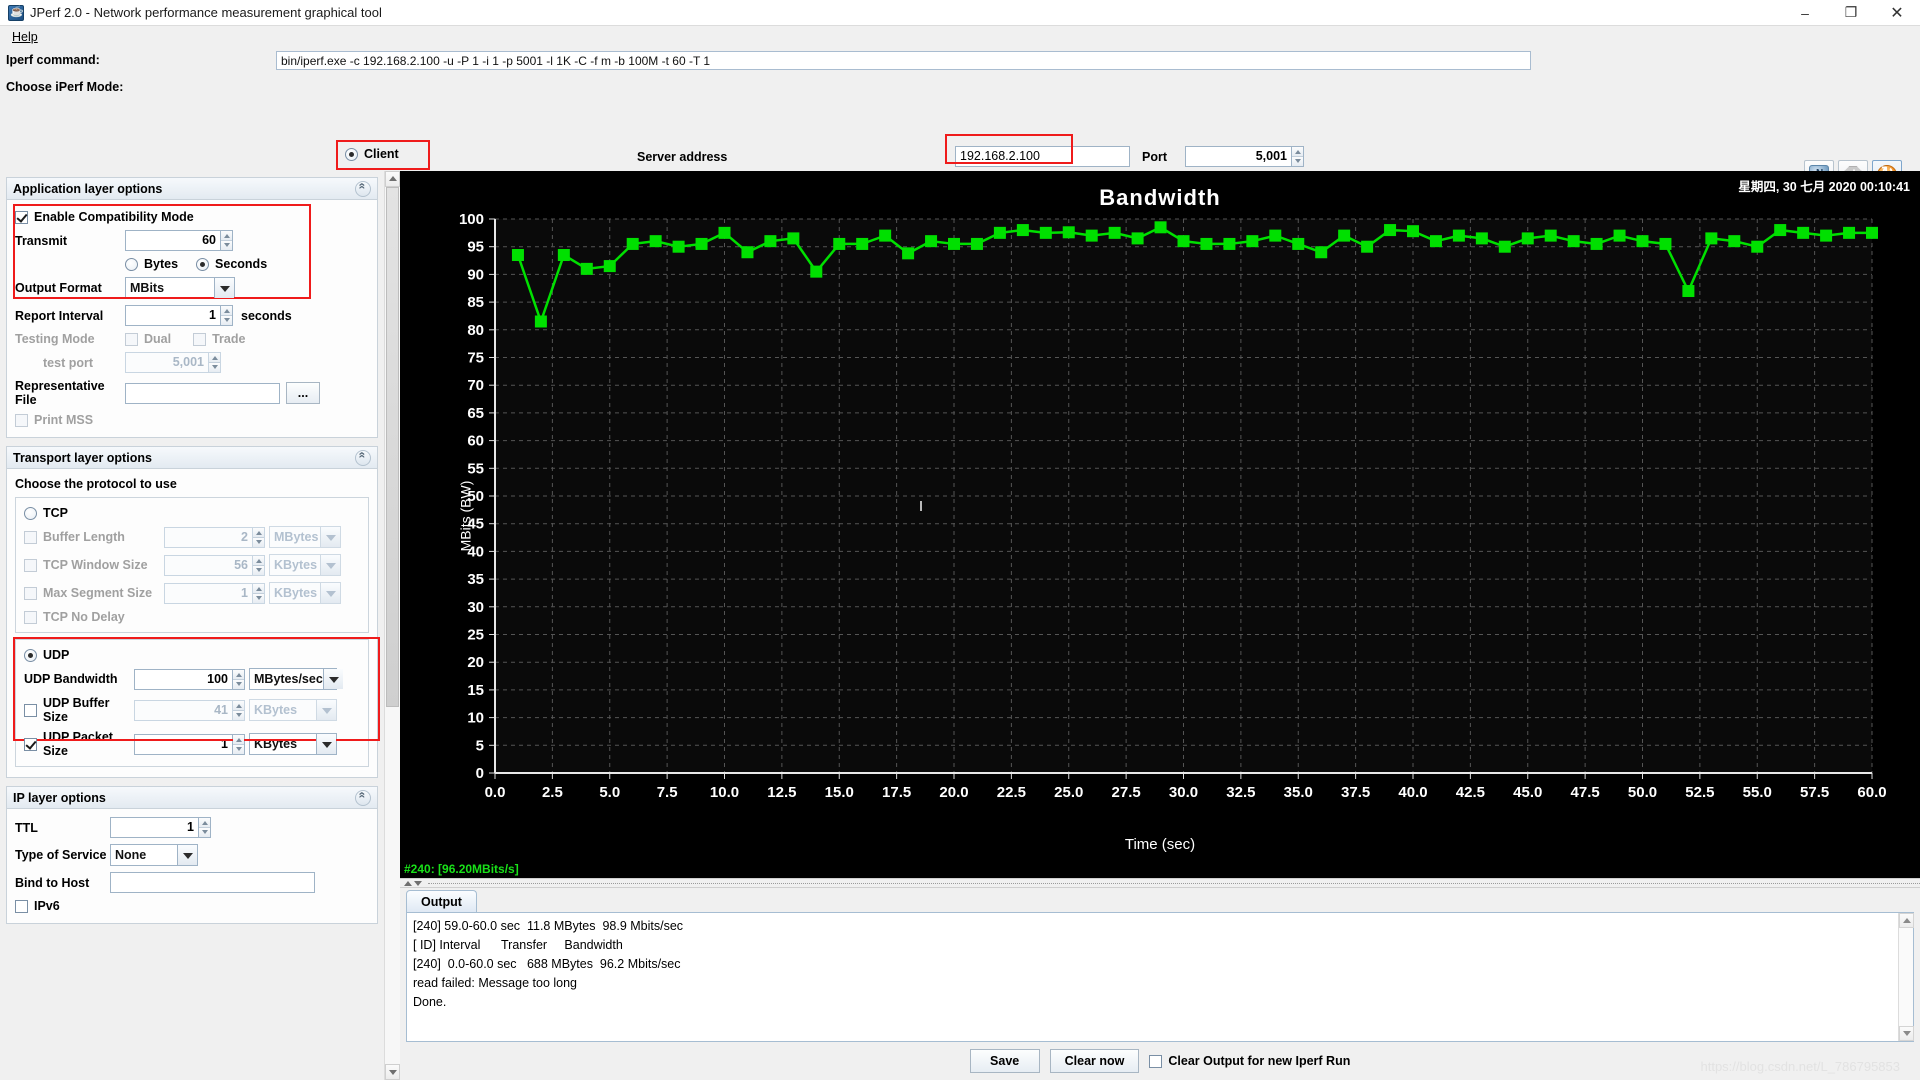  Describe the element at coordinates (1004, 1061) in the screenshot. I see `save-button: Save` at that location.